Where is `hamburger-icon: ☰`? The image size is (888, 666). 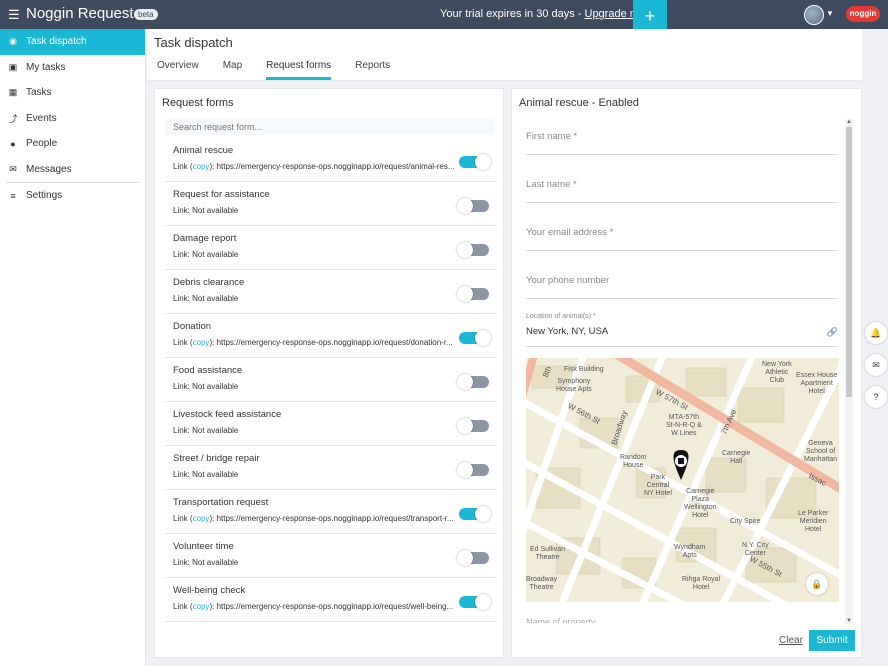 hamburger-icon: ☰ is located at coordinates (14, 15).